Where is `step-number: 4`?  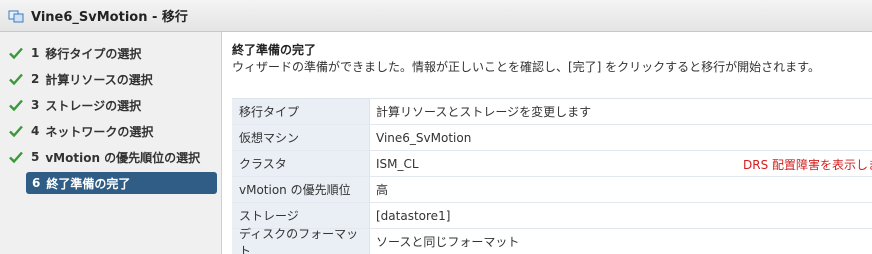
step-number: 4 is located at coordinates (35, 131).